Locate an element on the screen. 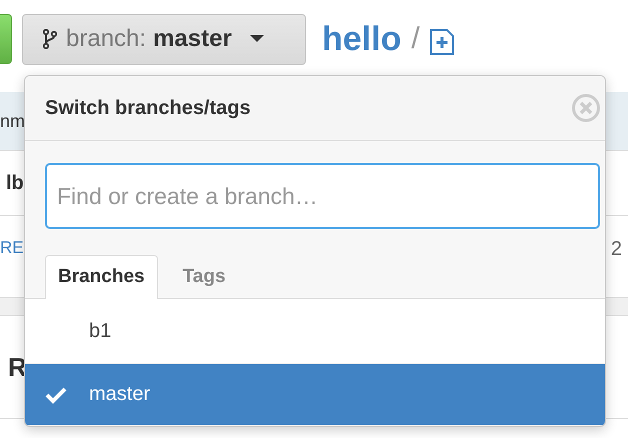 This screenshot has width=628, height=438. close-icon is located at coordinates (586, 108).